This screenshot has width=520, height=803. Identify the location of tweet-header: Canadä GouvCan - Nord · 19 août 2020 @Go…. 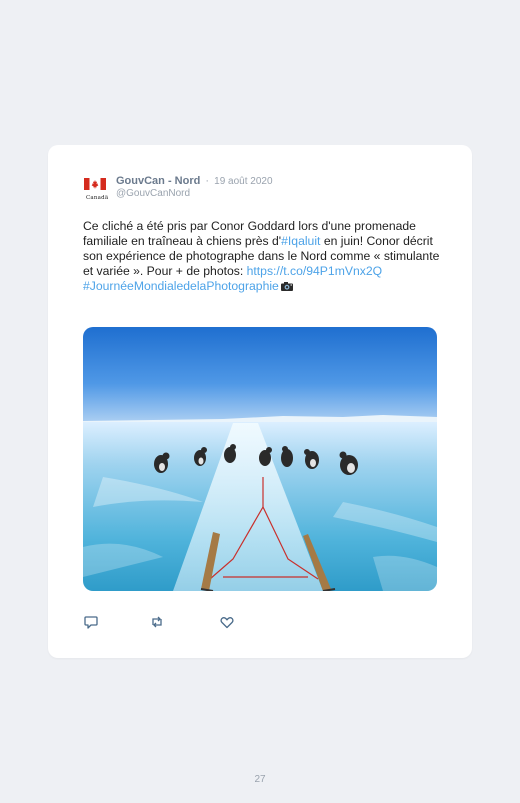
(264, 188).